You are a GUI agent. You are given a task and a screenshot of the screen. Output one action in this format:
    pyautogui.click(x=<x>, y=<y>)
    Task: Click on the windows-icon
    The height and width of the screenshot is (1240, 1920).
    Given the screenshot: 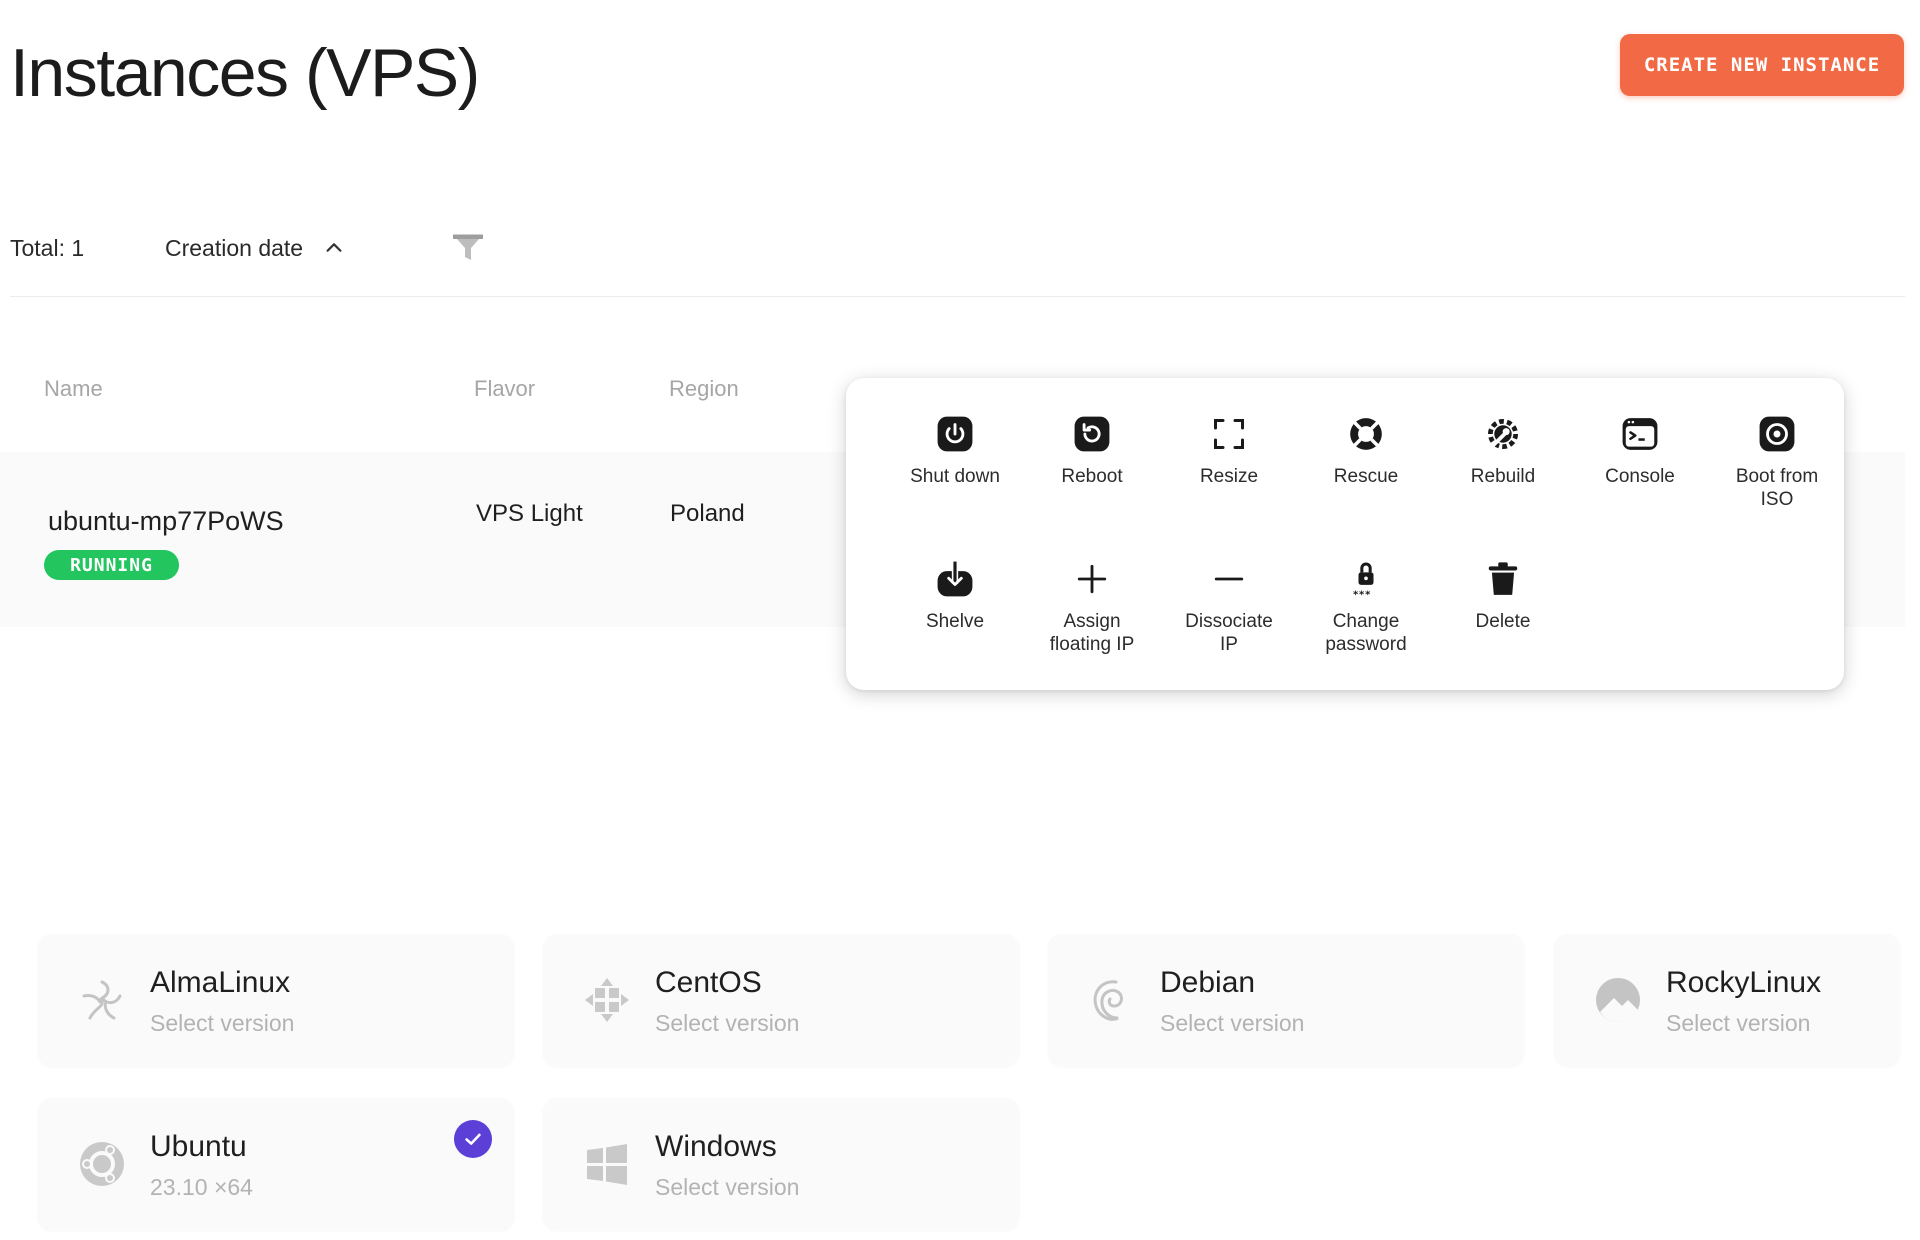 What is the action you would take?
    pyautogui.click(x=607, y=1164)
    